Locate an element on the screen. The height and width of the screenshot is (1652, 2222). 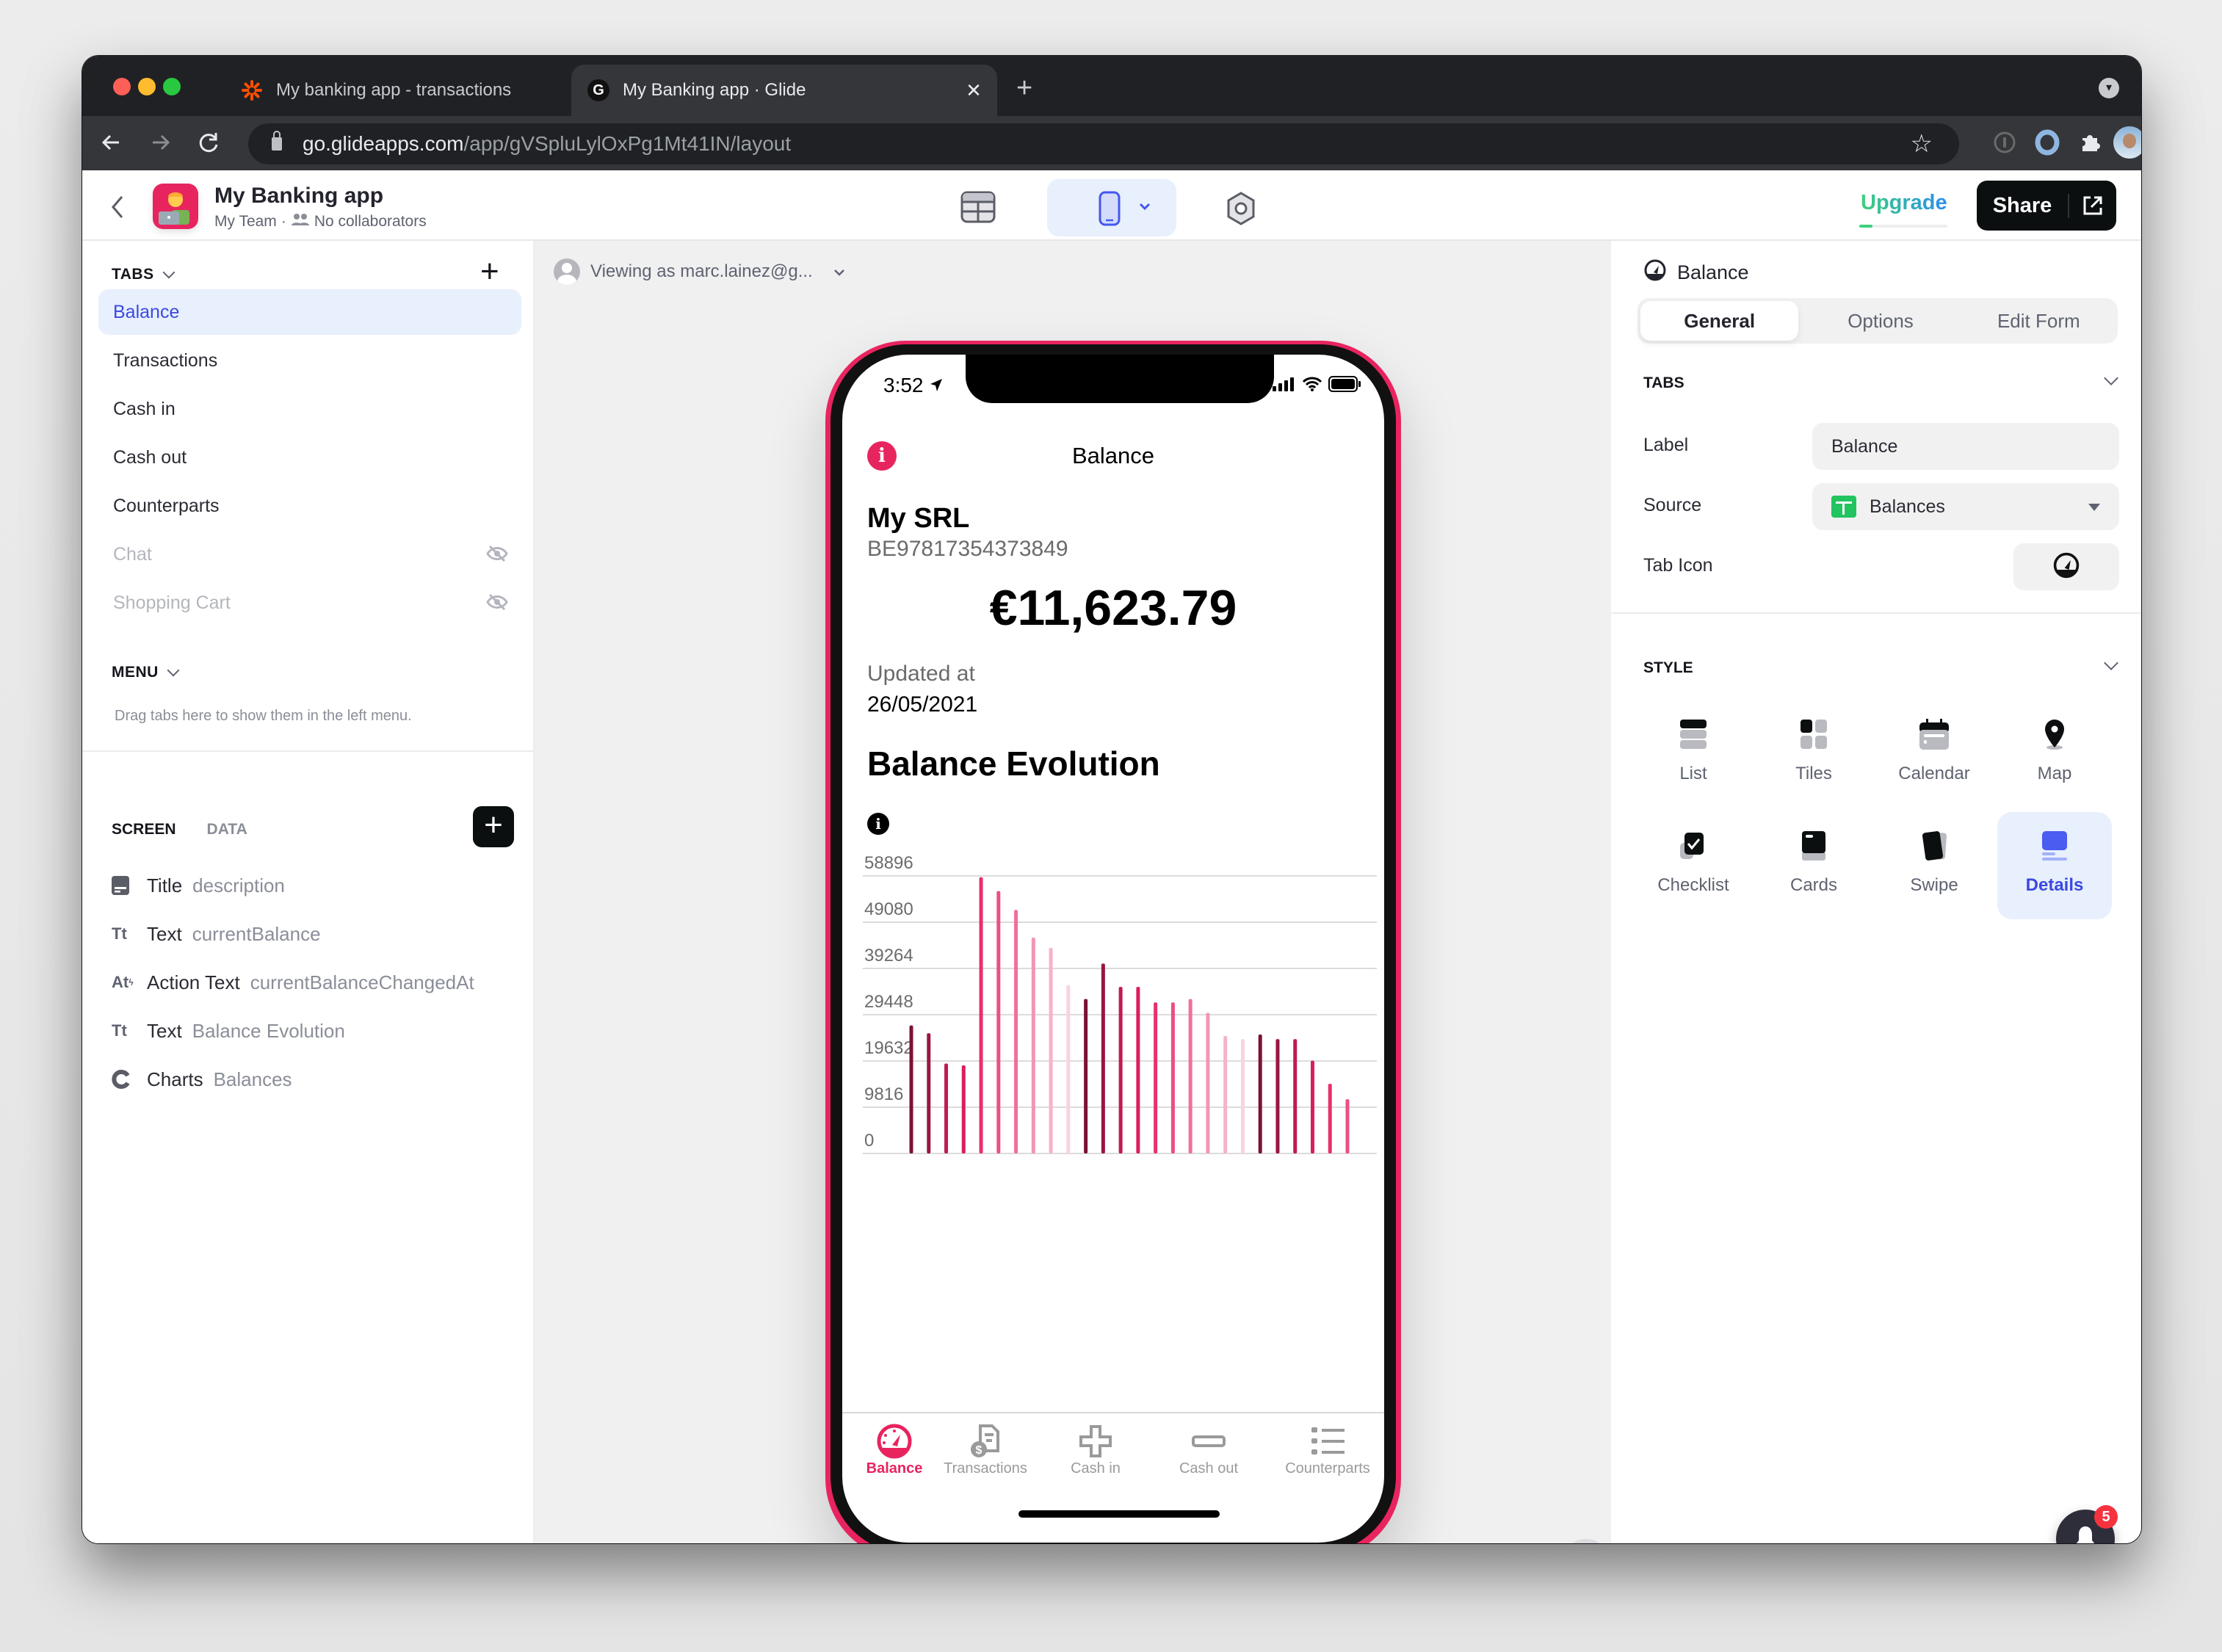
sidebar-tab-balance: Balance is located at coordinates (309, 312).